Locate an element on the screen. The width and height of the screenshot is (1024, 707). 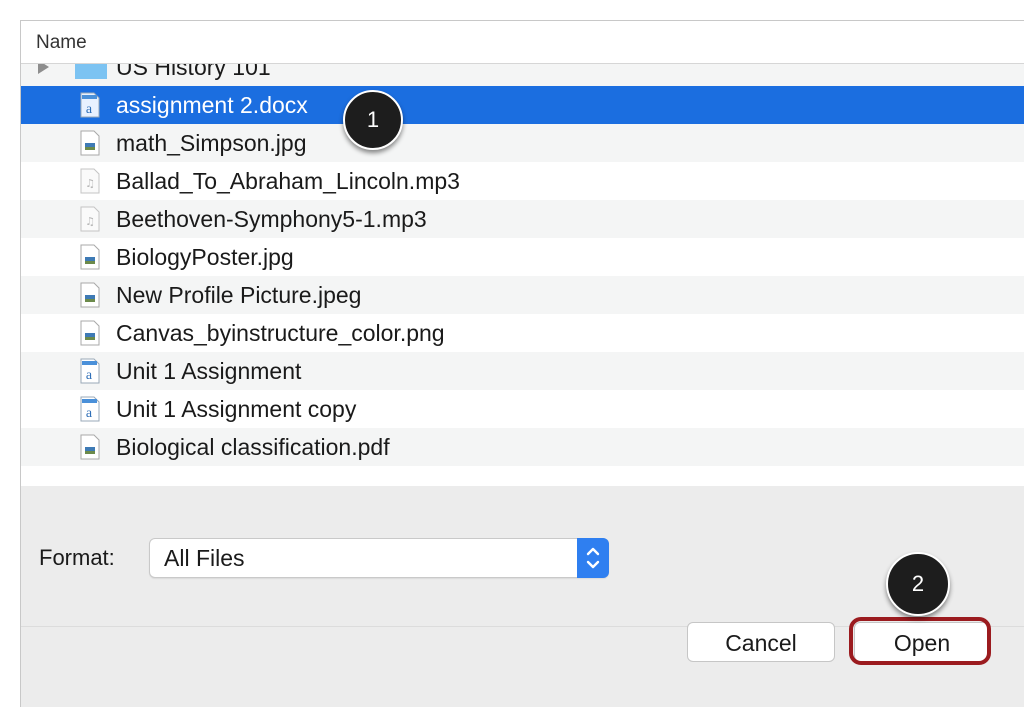
file-row: ♫ Ballad_To_Abraham_Lincoln.mp3 is located at coordinates (522, 181).